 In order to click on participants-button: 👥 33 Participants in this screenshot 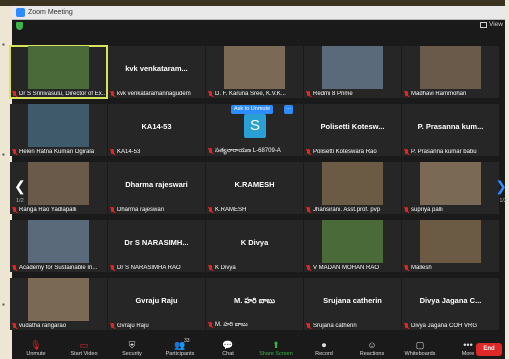, I will do `click(180, 347)`.